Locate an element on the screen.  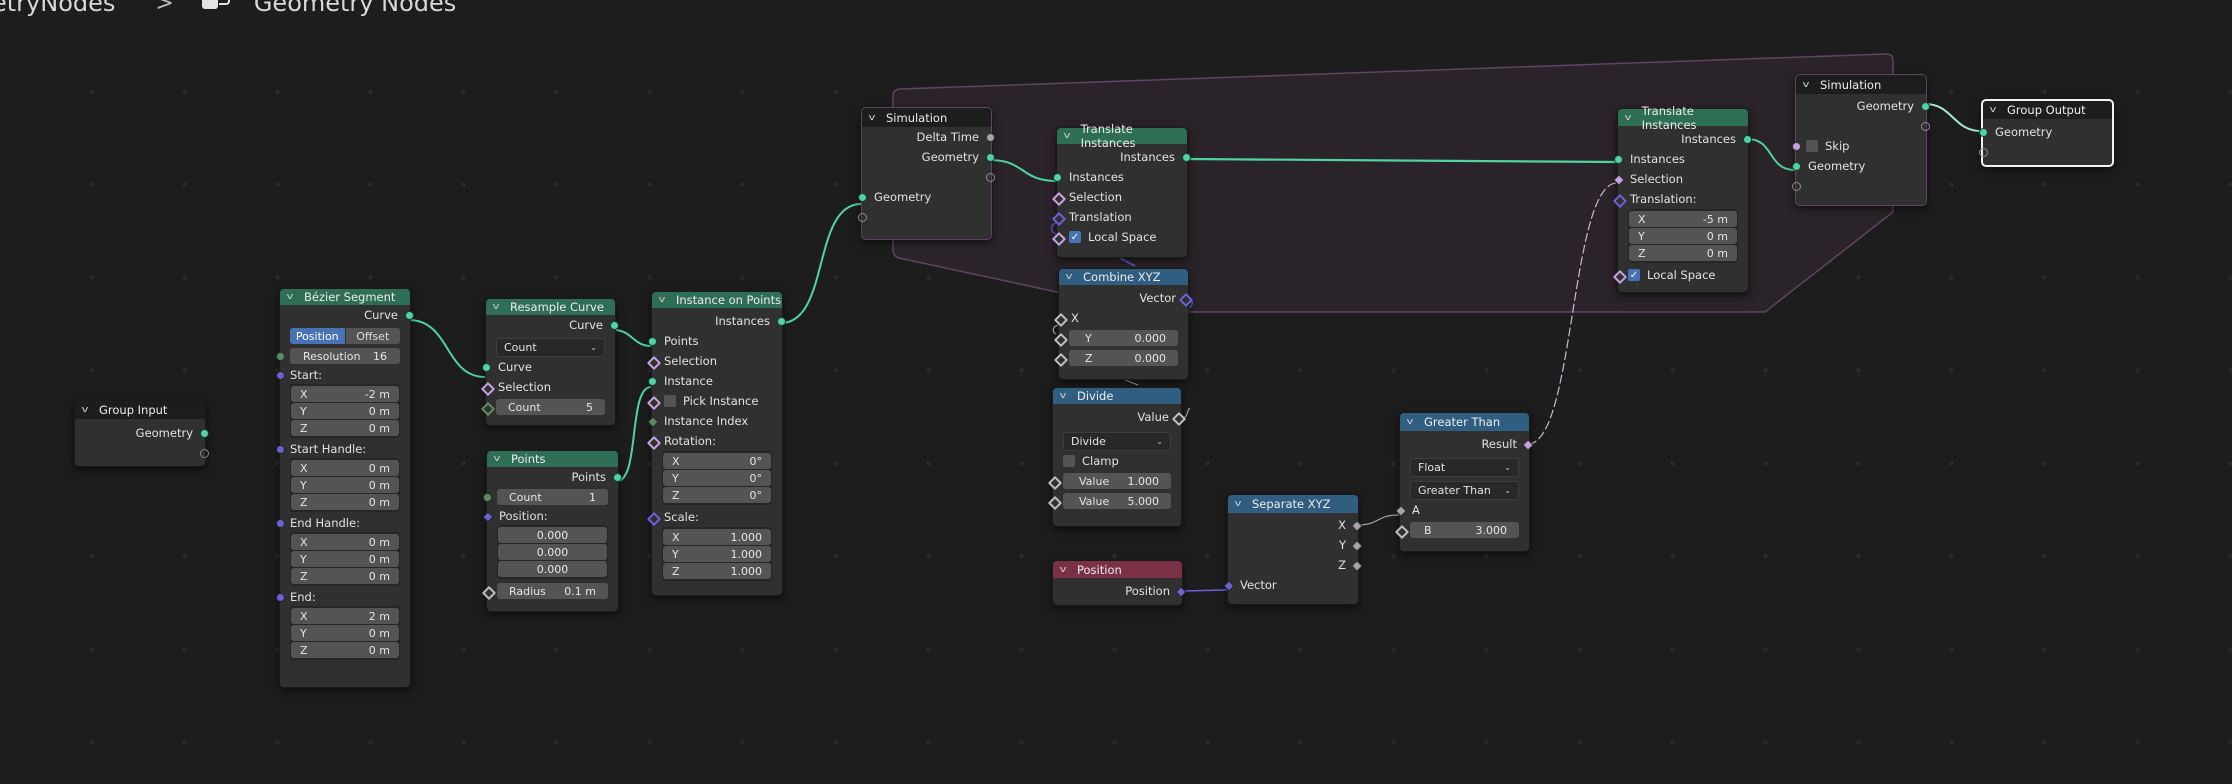
skip-checkbox is located at coordinates (1812, 146).